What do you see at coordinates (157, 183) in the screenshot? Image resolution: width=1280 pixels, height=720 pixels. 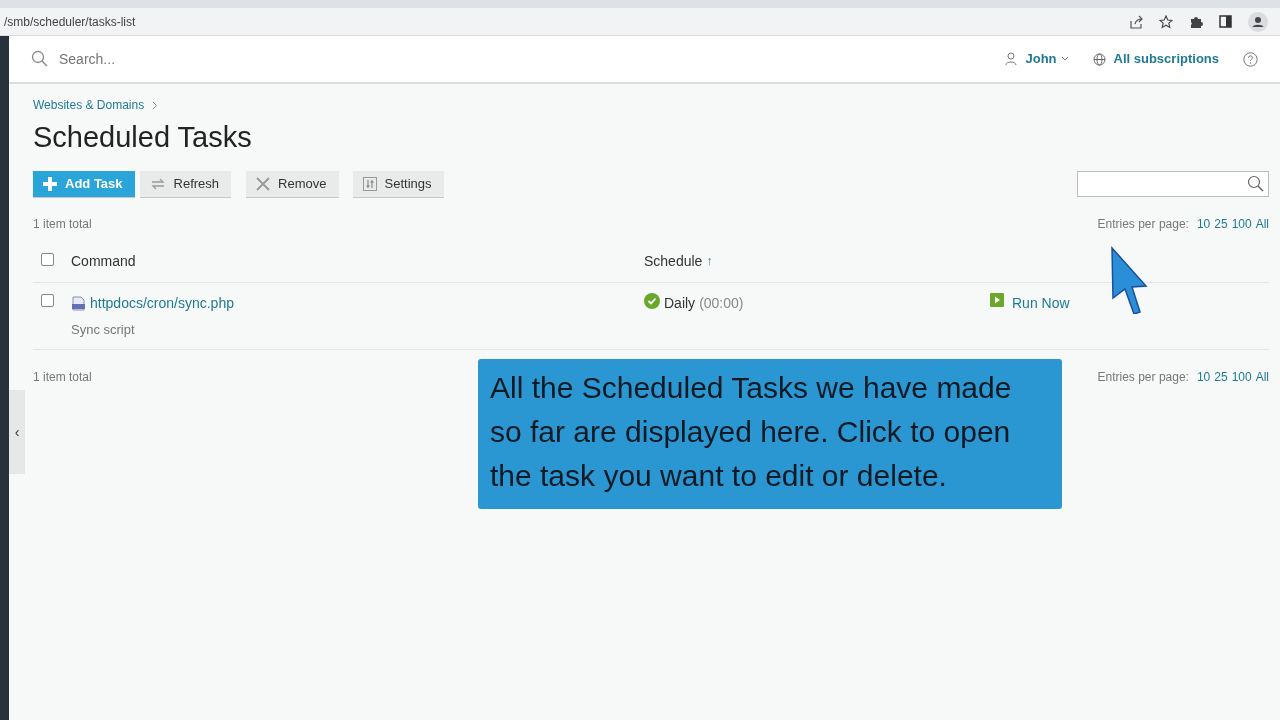 I see `refresh-icon` at bounding box center [157, 183].